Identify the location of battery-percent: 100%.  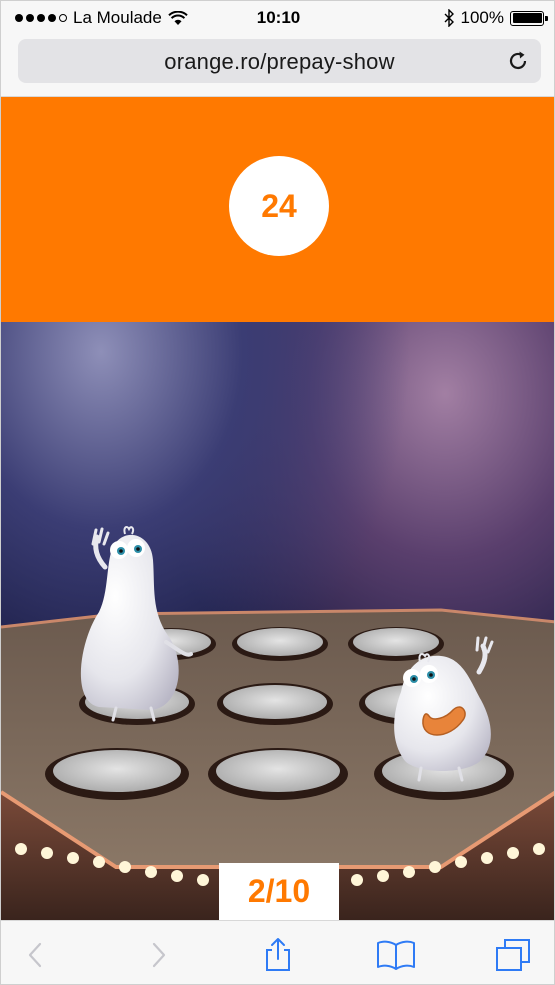
(482, 17).